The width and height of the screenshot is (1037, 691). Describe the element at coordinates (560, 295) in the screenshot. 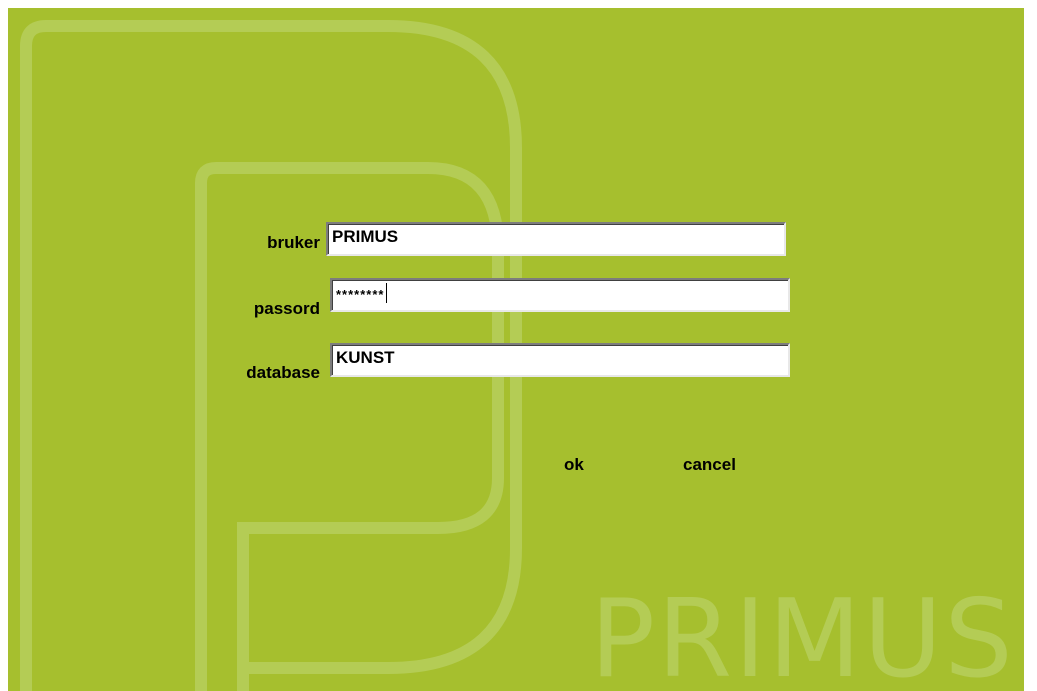

I see `password-field: ********` at that location.